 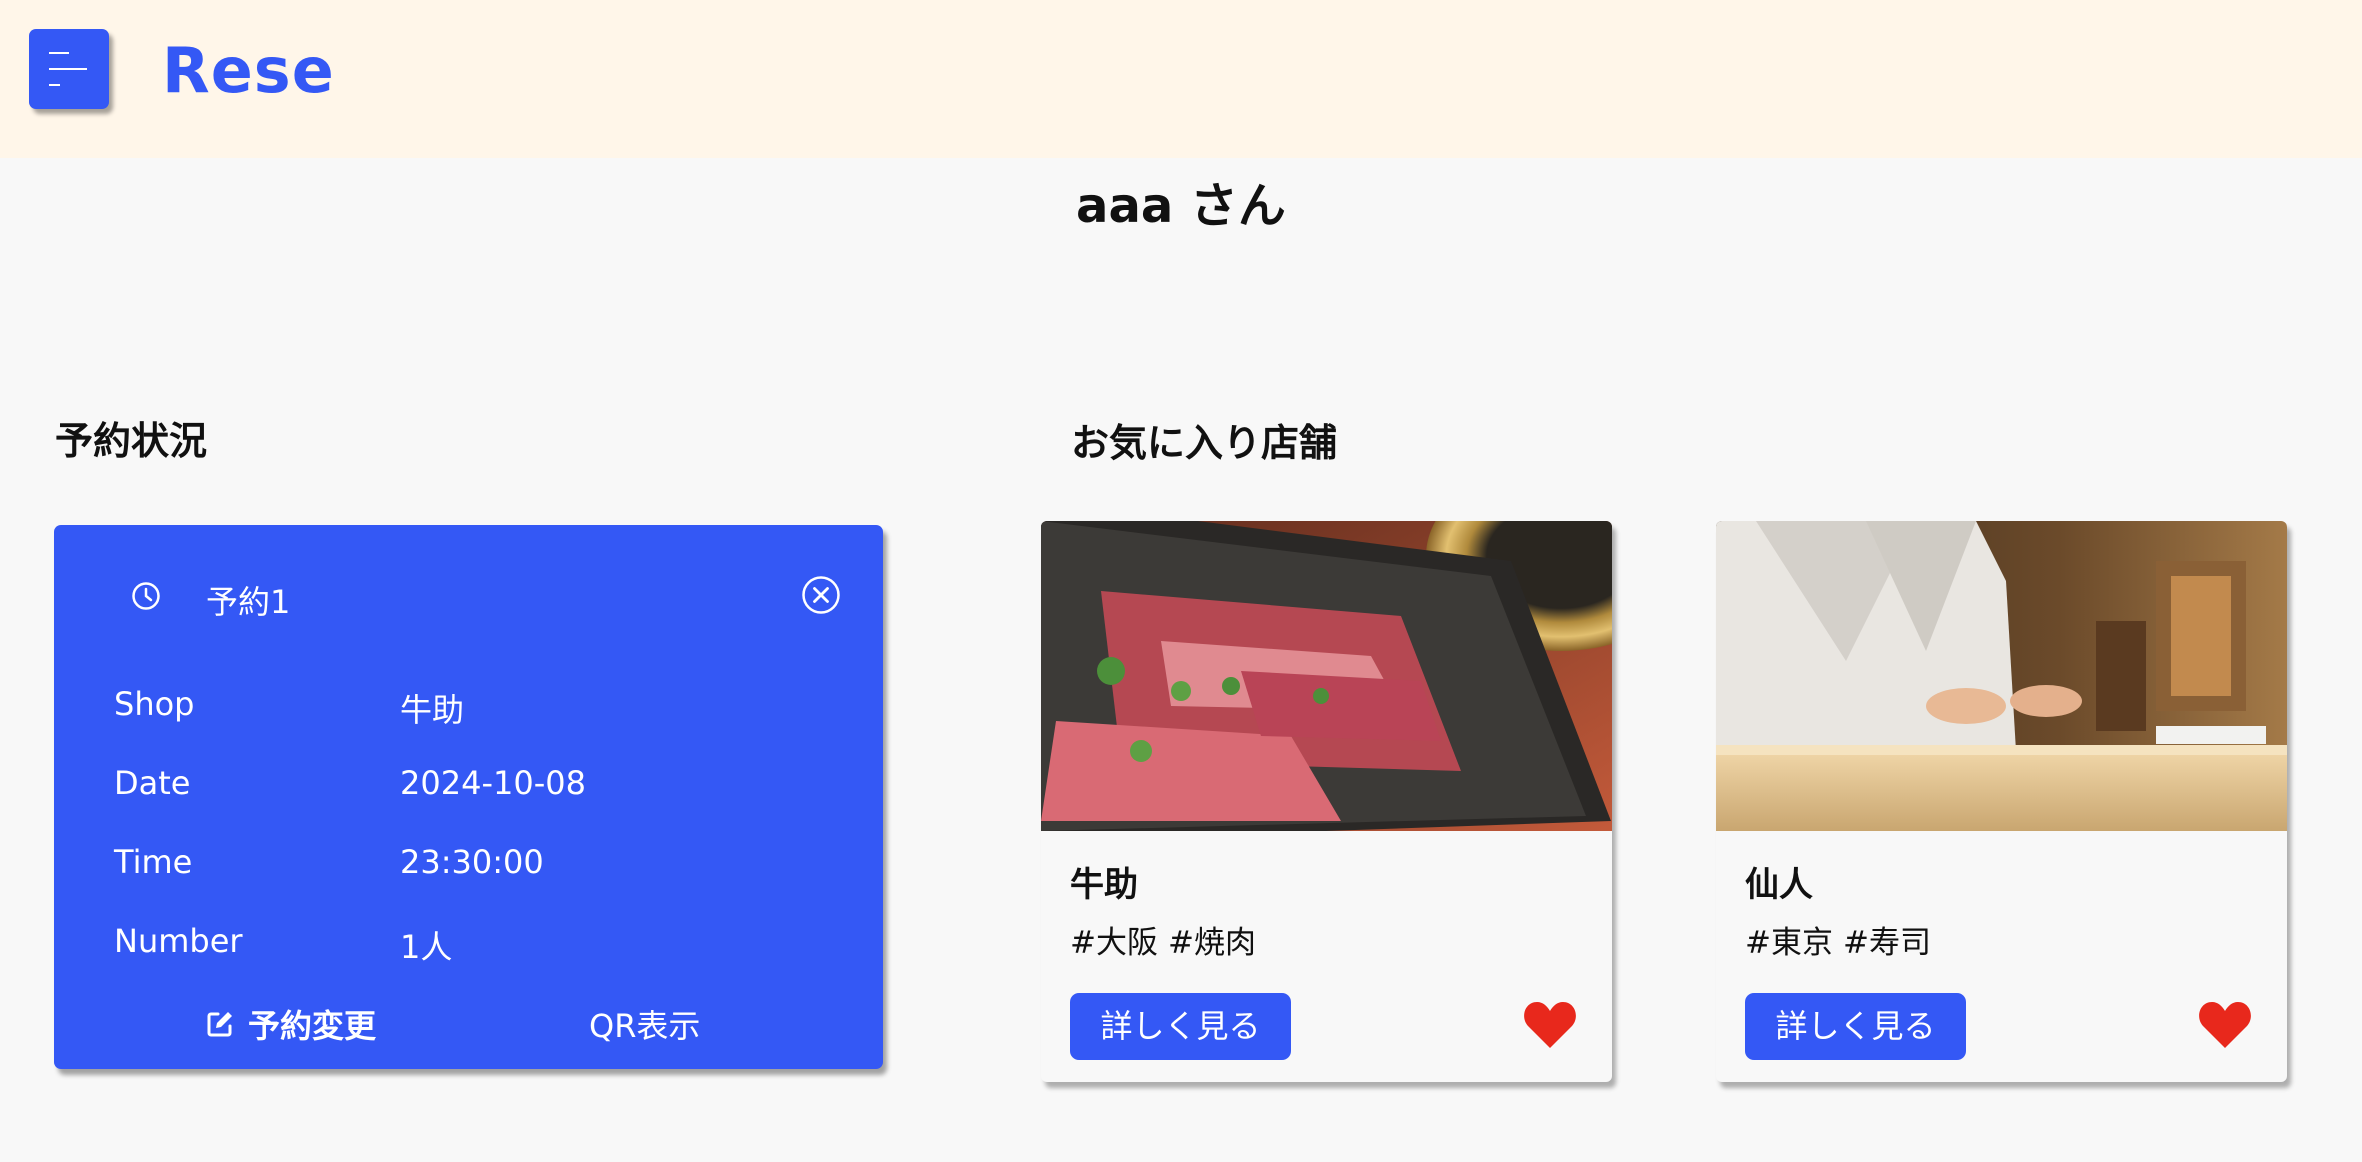 I want to click on row-label: Number, so click(x=178, y=941).